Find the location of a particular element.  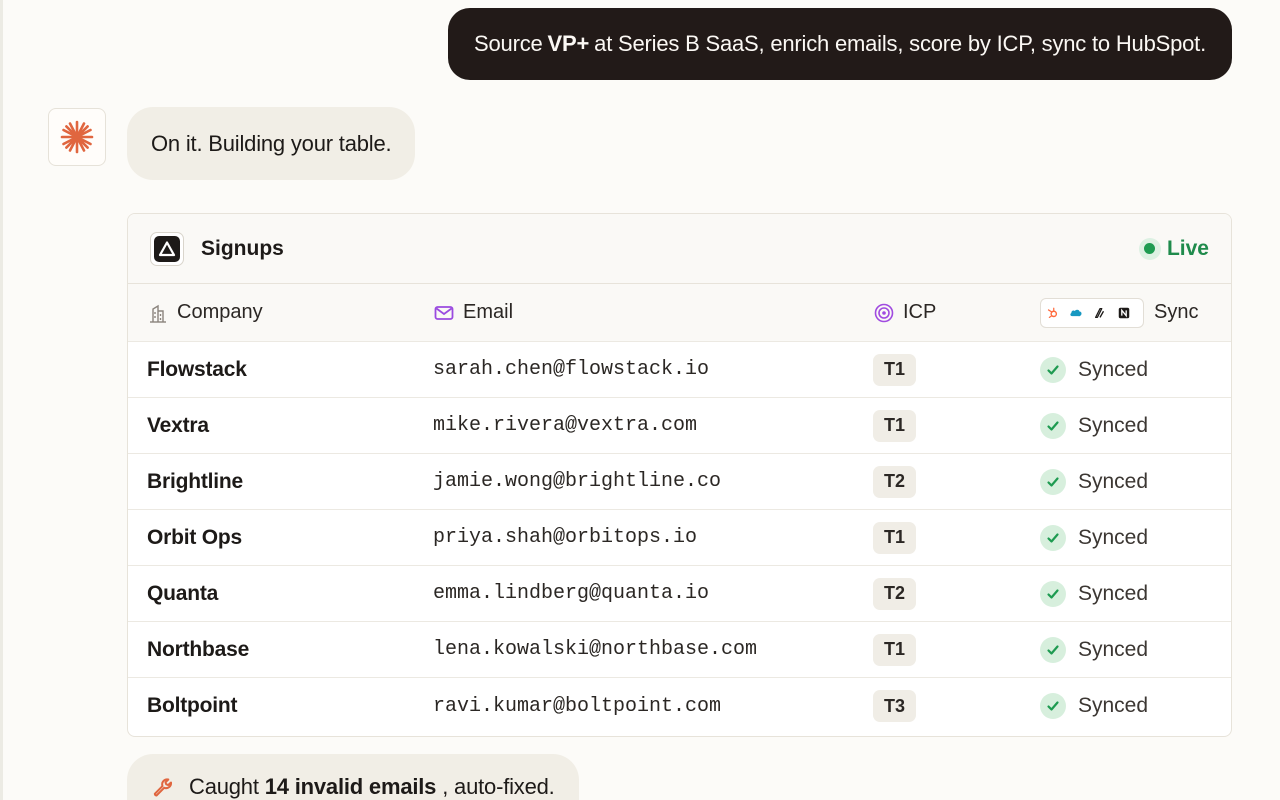

company-cell: Flowstack is located at coordinates (197, 369).